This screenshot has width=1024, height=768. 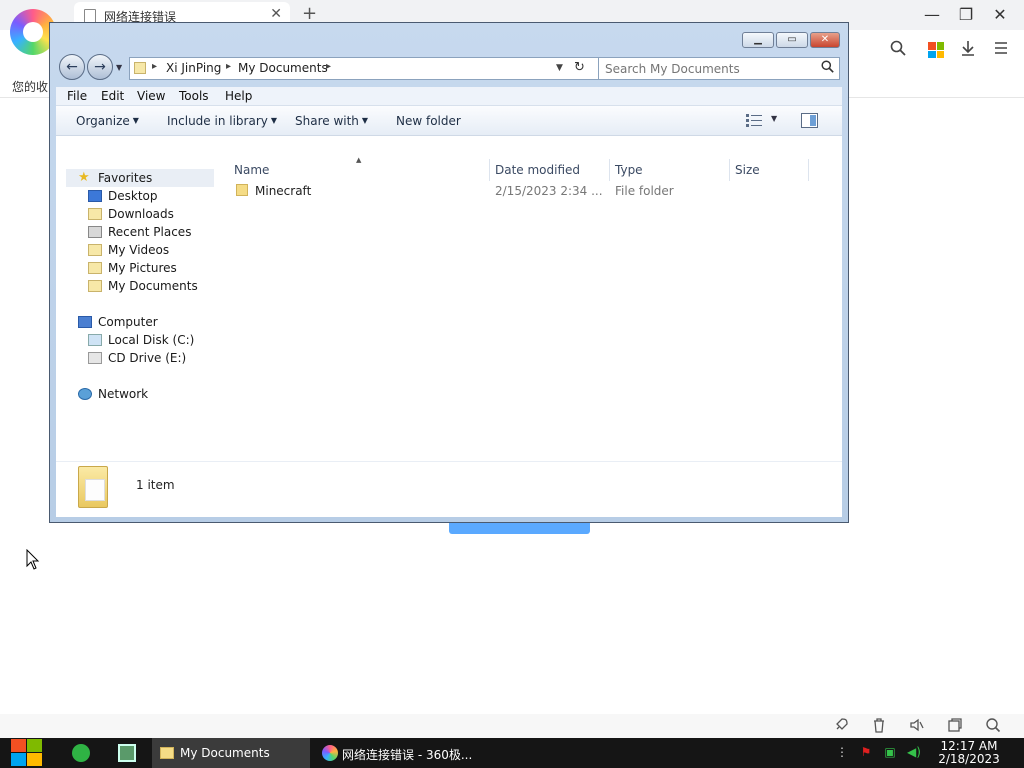 What do you see at coordinates (95, 196) in the screenshot?
I see `desktop-icon` at bounding box center [95, 196].